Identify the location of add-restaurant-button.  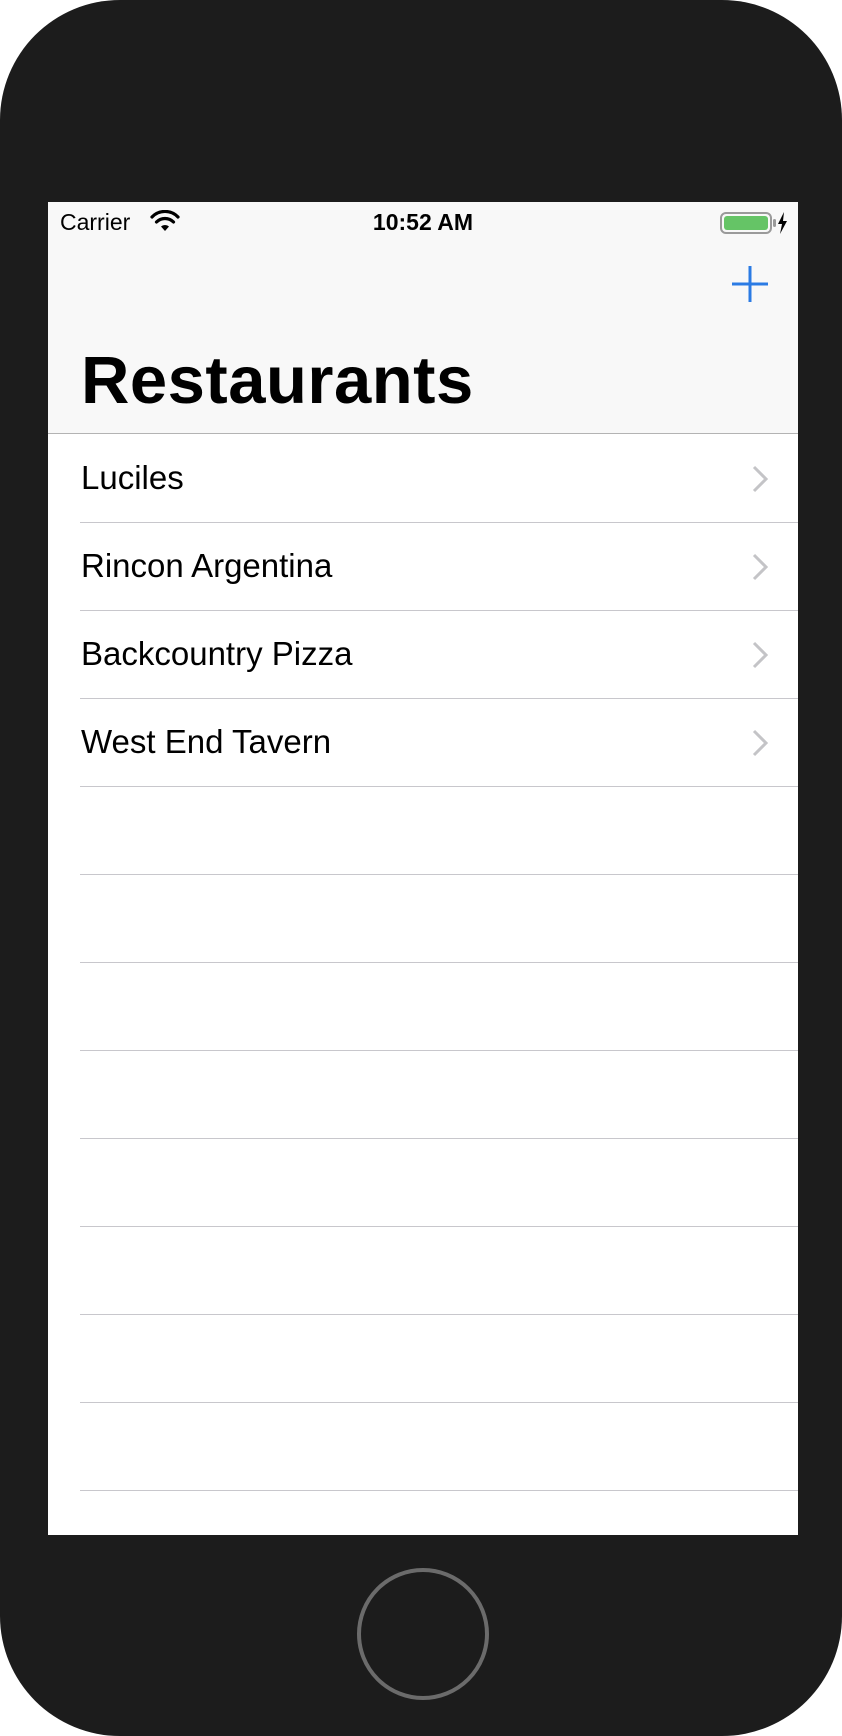
(750, 284).